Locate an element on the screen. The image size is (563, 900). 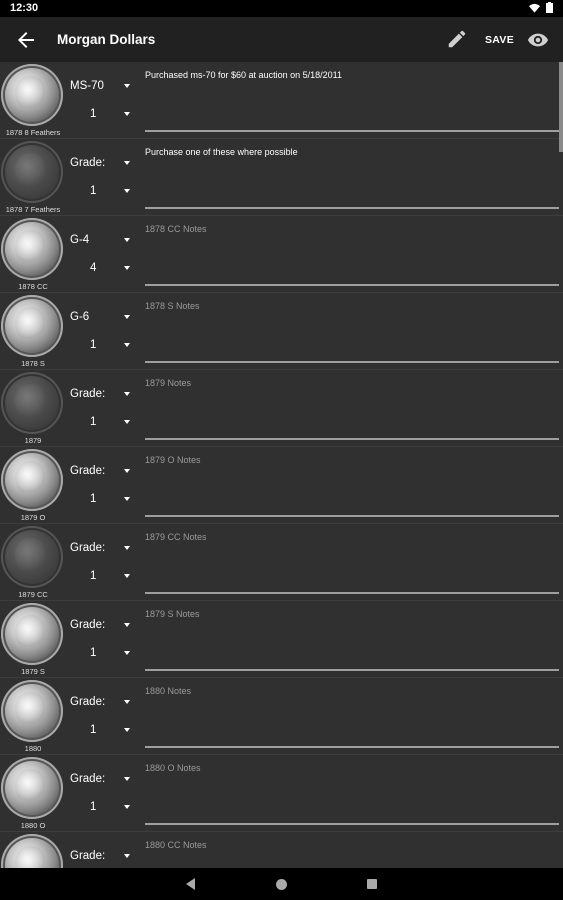
scrollbar is located at coordinates (561, 107).